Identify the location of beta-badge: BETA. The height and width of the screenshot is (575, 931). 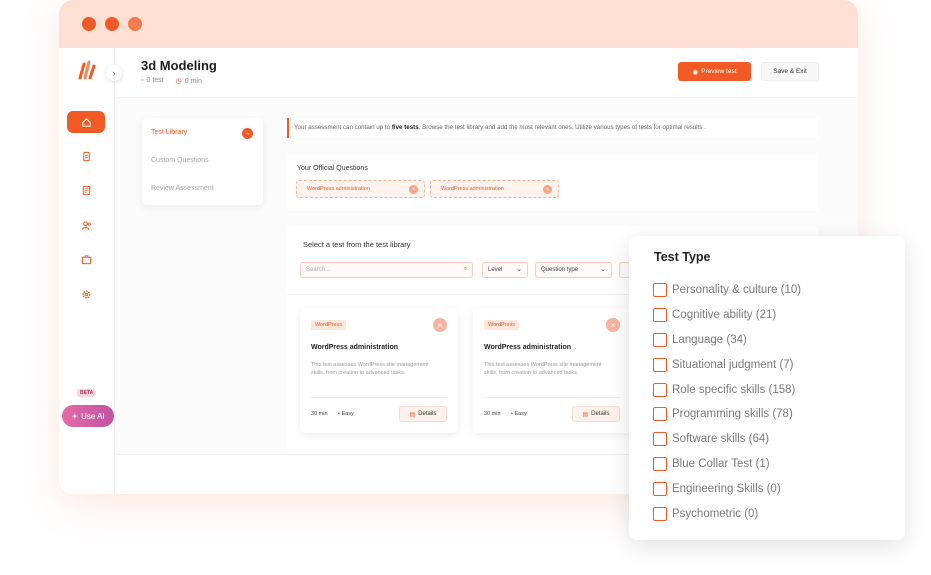
(87, 393).